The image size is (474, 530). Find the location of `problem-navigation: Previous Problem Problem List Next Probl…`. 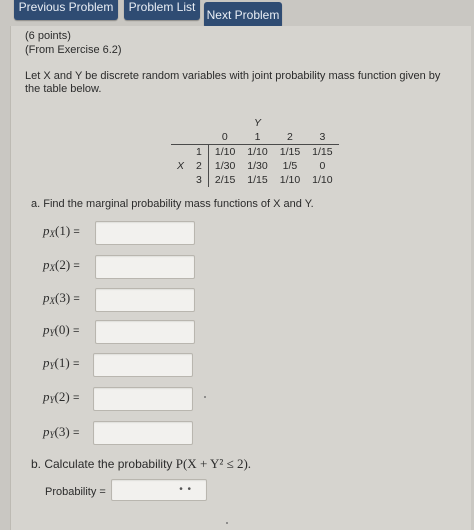

problem-navigation: Previous Problem Problem List Next Probl… is located at coordinates (237, 14).